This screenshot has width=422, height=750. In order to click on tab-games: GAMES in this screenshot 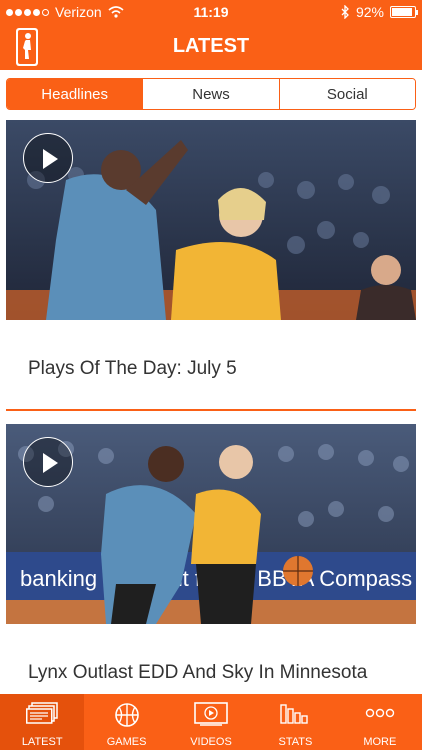, I will do `click(126, 722)`.